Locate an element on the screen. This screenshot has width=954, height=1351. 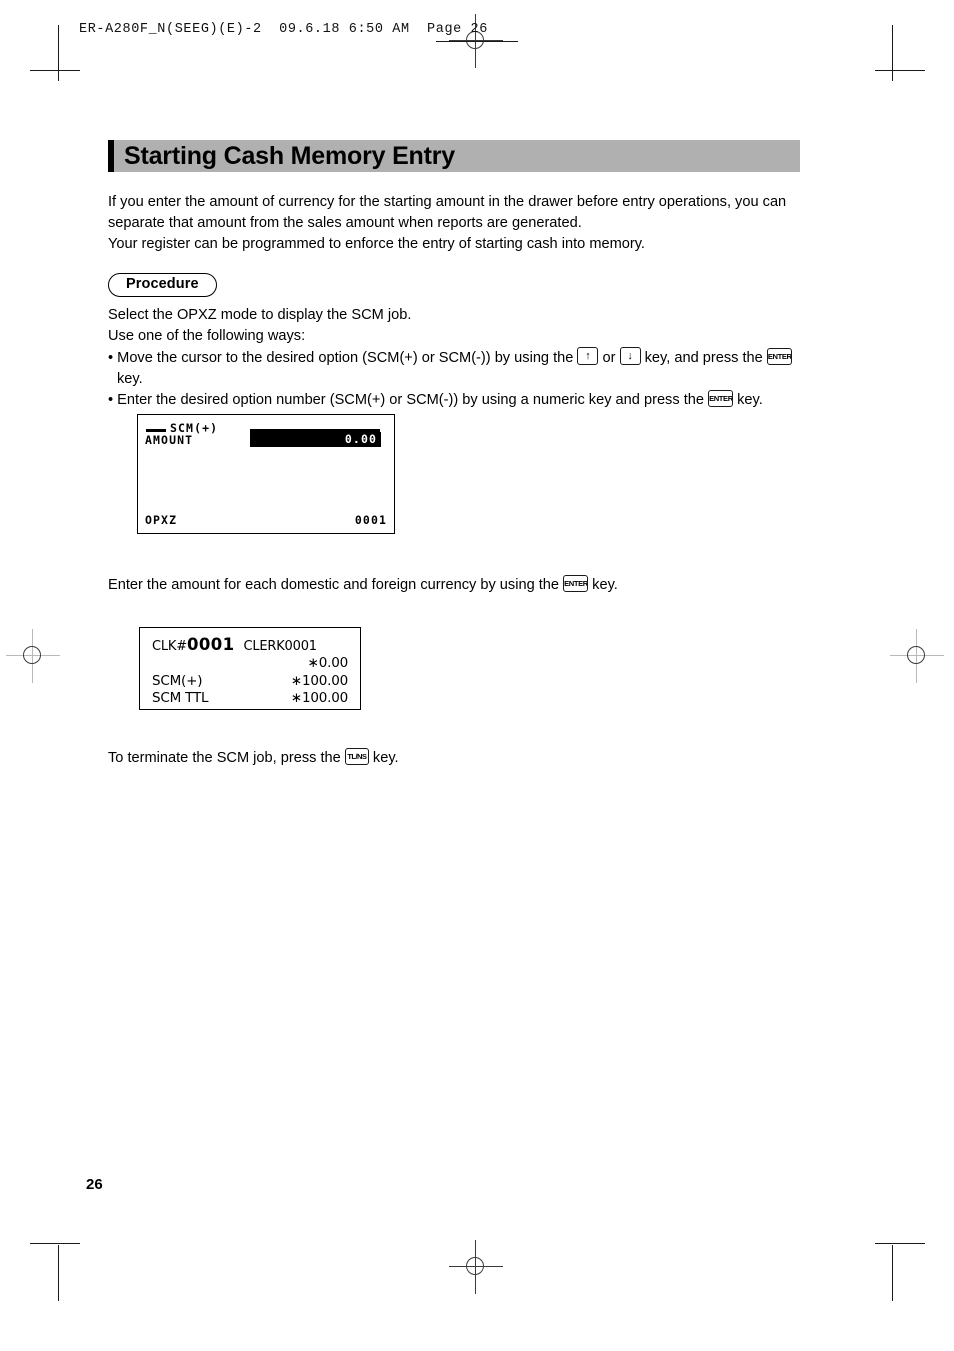
step-line-2: Use one of the following ways: is located at coordinates (207, 336).